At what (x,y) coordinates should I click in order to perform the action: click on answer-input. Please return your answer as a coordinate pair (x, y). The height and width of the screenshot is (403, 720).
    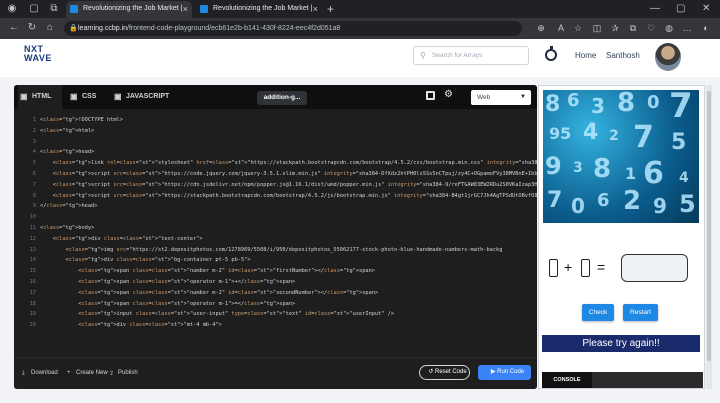
    Looking at the image, I should click on (654, 268).